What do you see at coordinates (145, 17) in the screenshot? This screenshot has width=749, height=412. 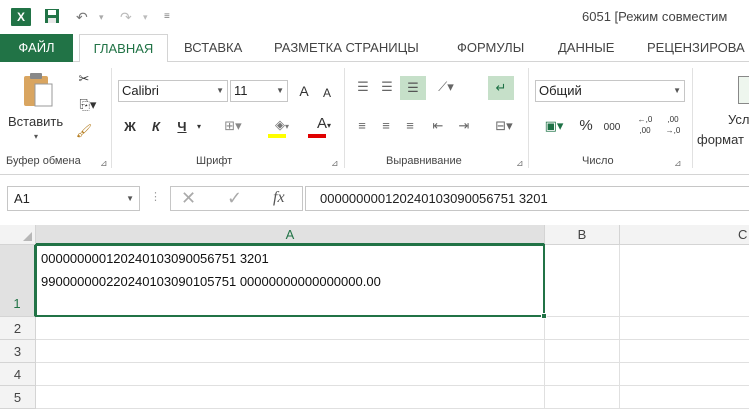 I see `redo-dropdown-icon: ▾` at bounding box center [145, 17].